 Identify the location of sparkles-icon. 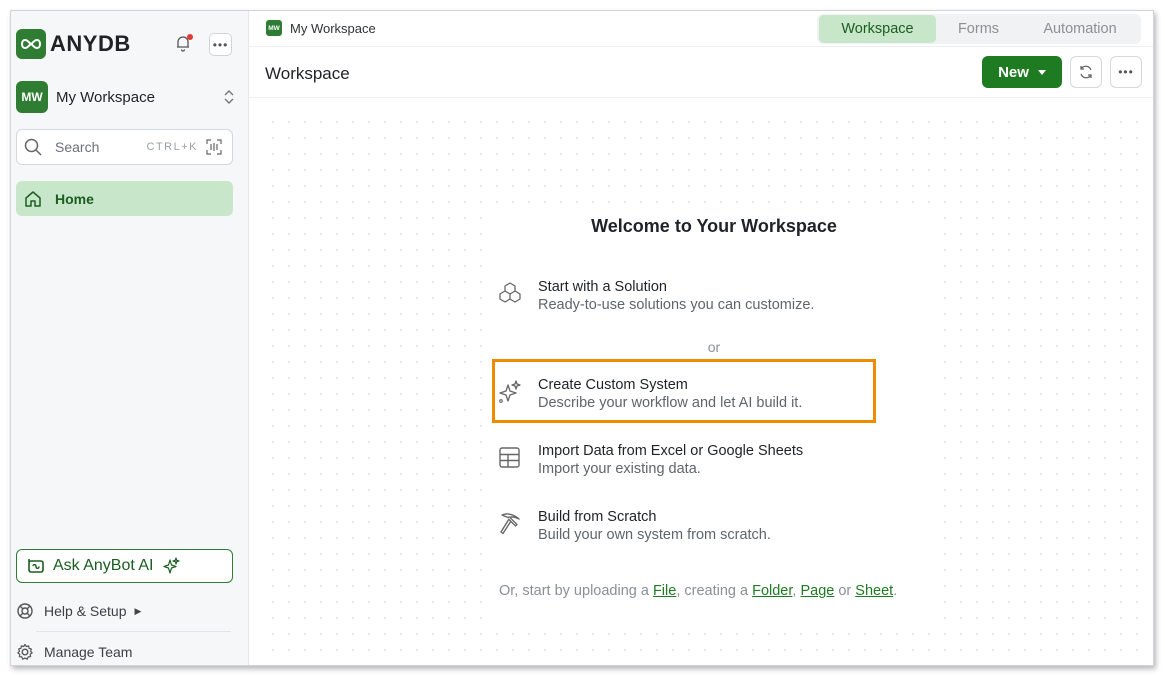
(171, 565).